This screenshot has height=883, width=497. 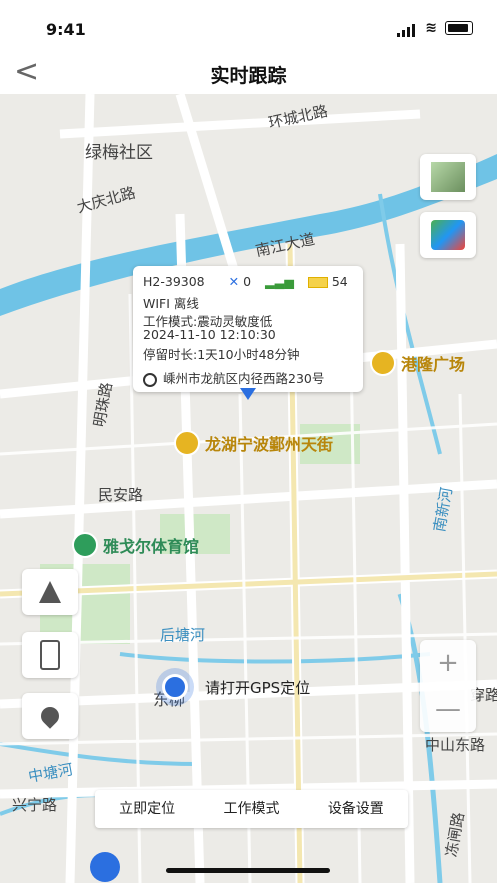 I want to click on battery-icon, so click(x=459, y=27).